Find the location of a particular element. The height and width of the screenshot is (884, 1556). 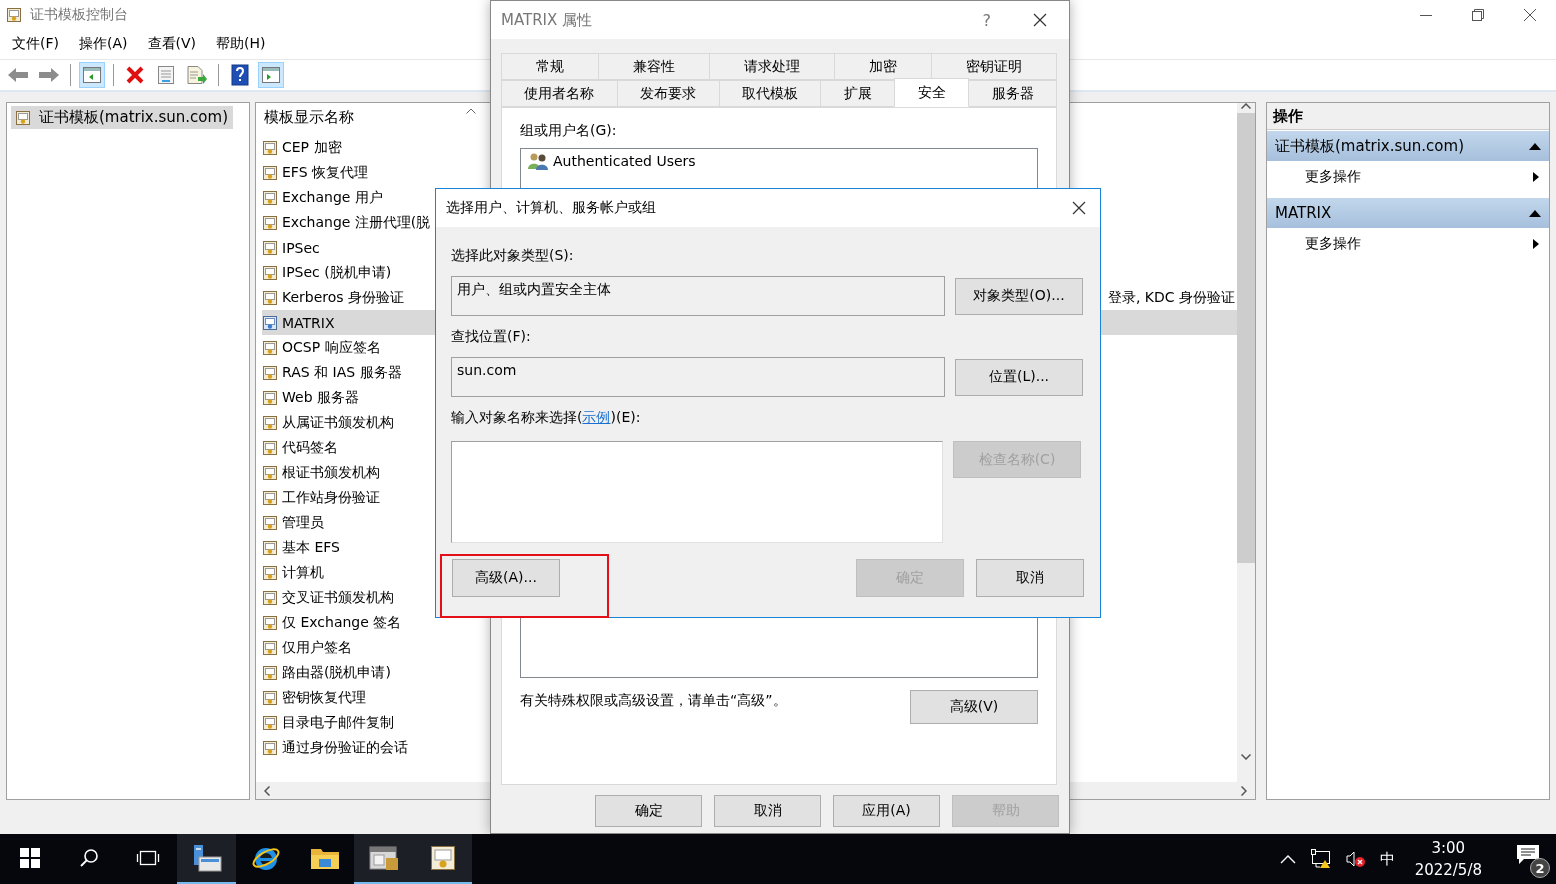

template-name: Exchange 用户 is located at coordinates (332, 197).